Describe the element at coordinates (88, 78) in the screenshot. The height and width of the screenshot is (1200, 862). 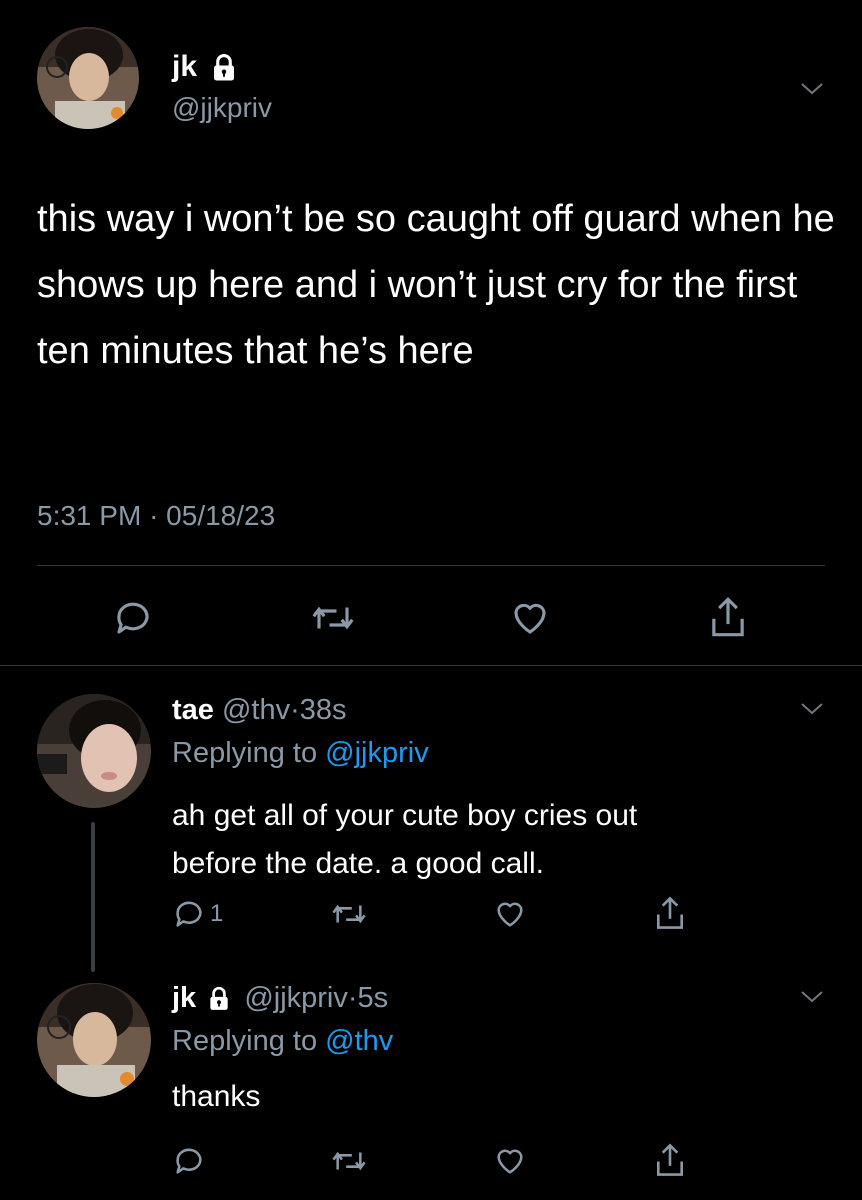
I see `avatar-jk-main` at that location.